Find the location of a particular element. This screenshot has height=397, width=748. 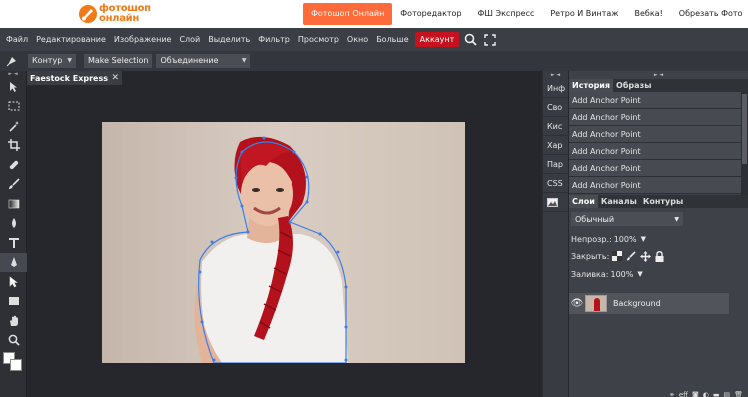

hand-icon is located at coordinates (13, 321).